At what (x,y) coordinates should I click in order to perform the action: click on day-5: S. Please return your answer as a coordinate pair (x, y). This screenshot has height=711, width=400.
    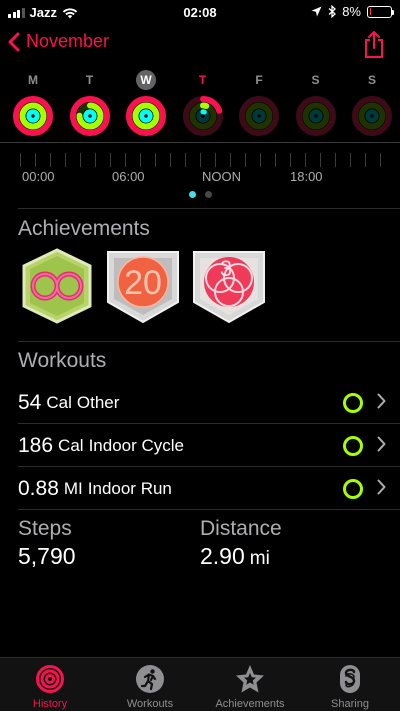
    Looking at the image, I should click on (316, 106).